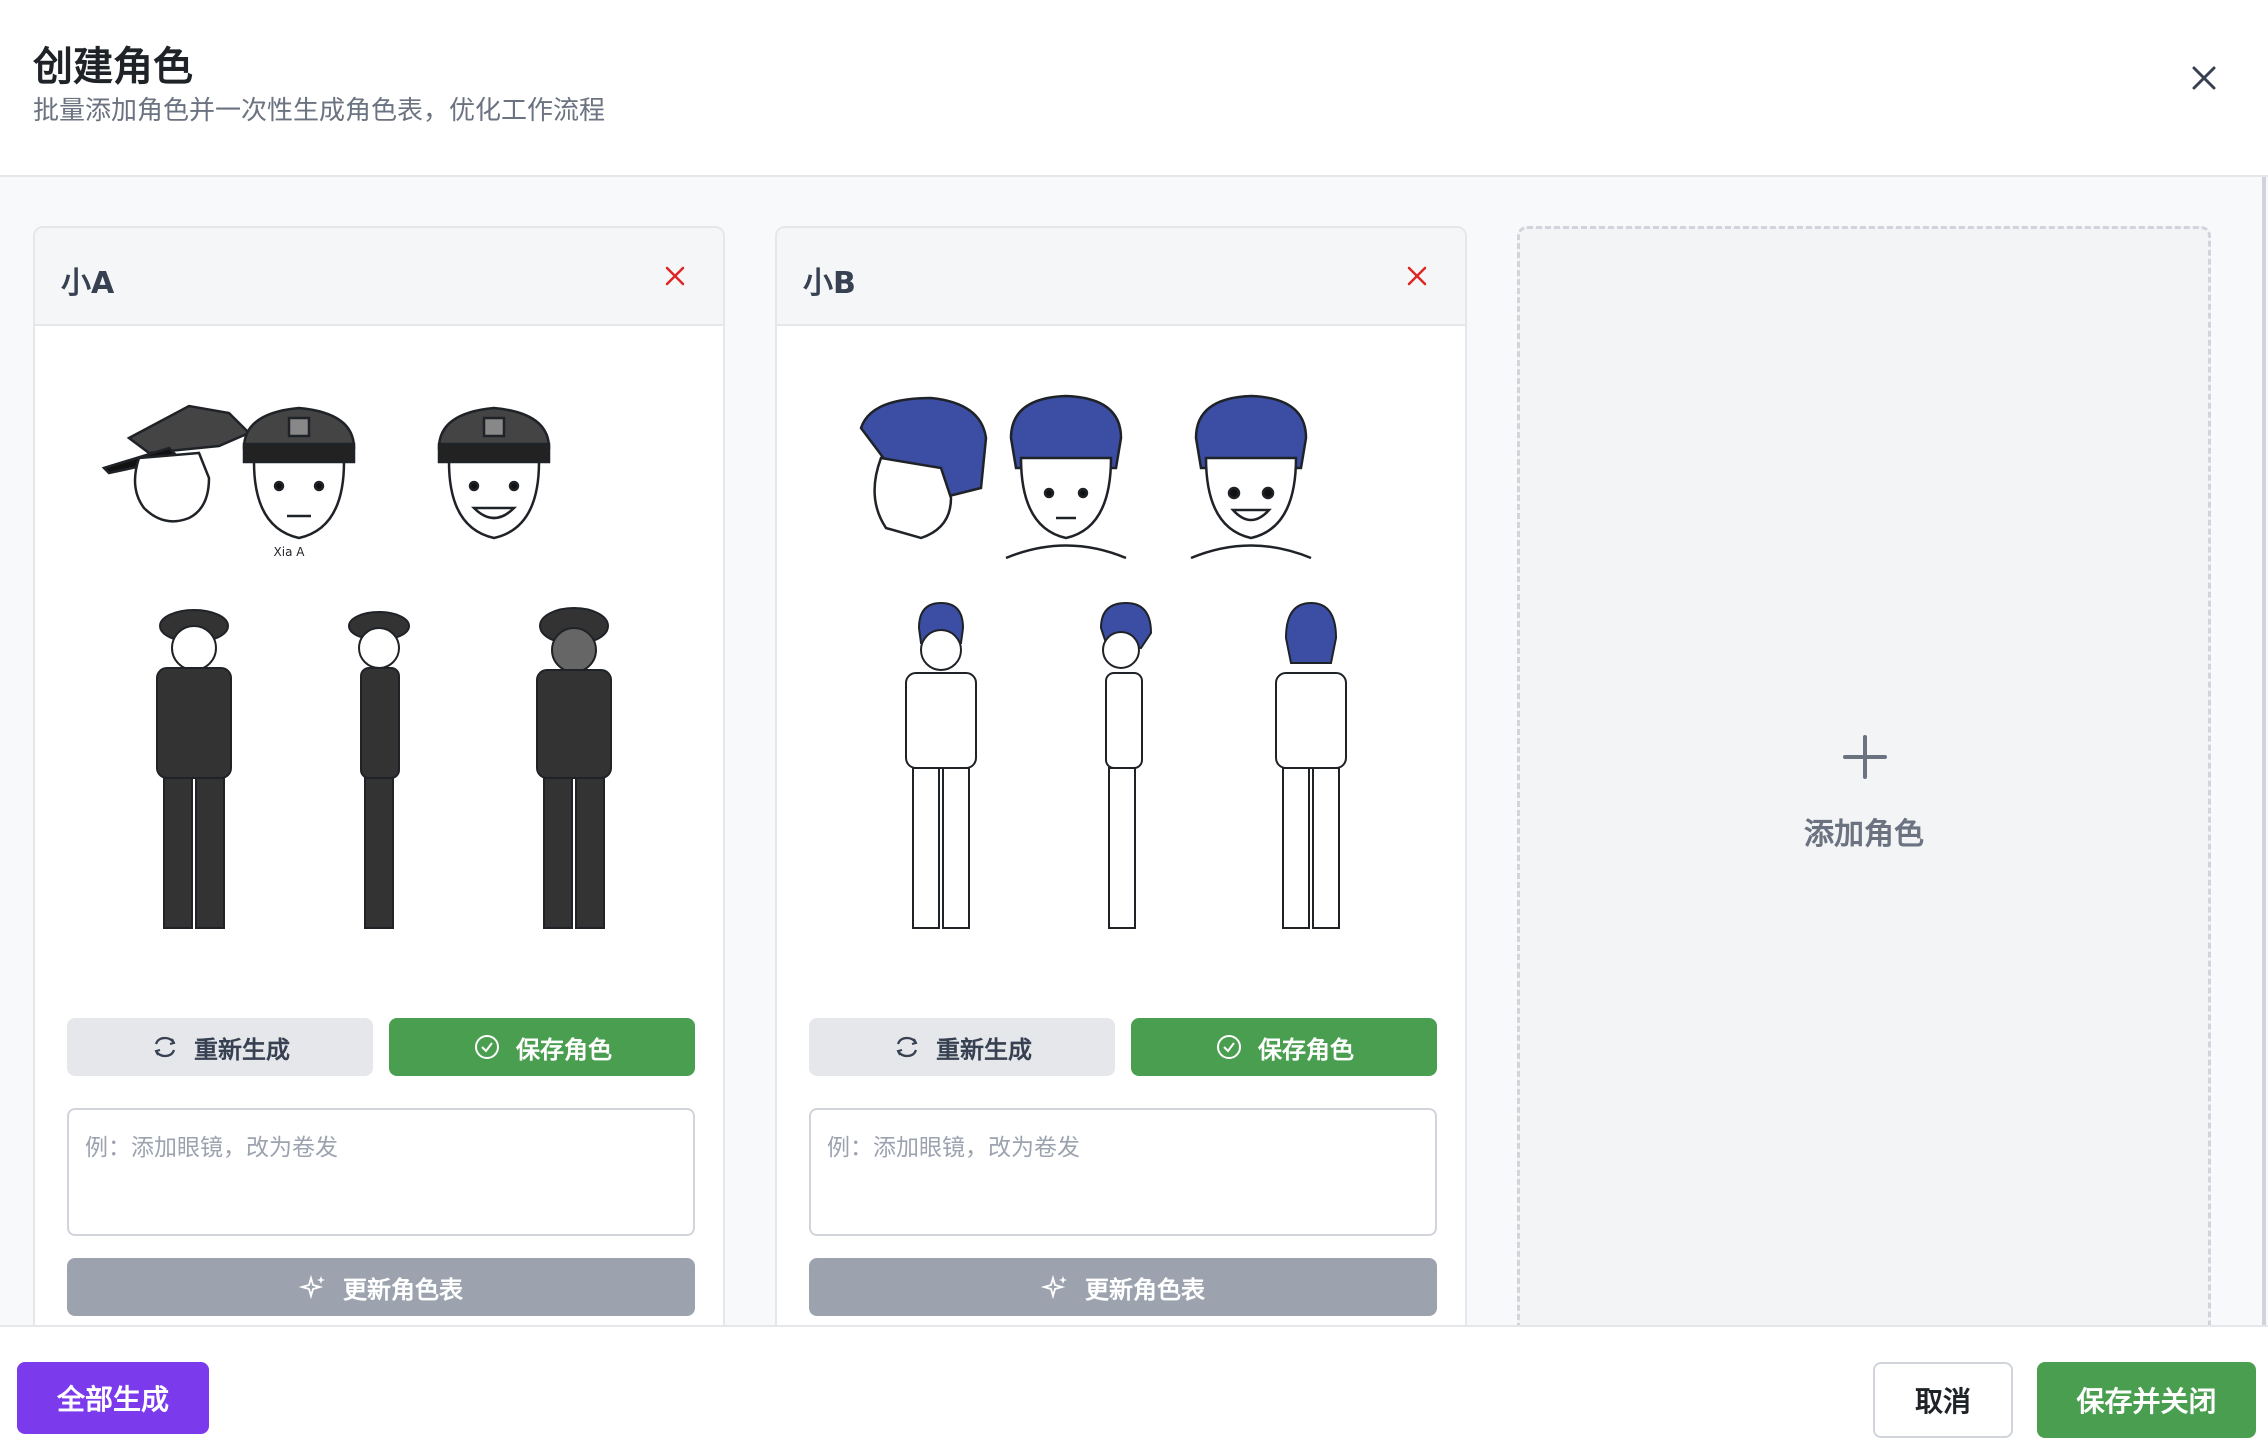 The image size is (2268, 1456). I want to click on close-icon, so click(2204, 78).